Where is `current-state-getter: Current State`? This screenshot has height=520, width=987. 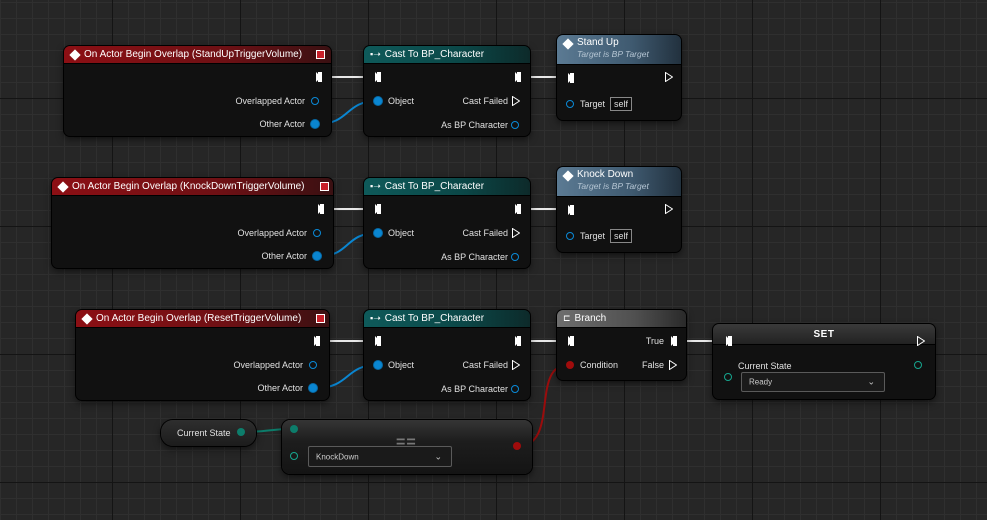
current-state-getter: Current State is located at coordinates (208, 433).